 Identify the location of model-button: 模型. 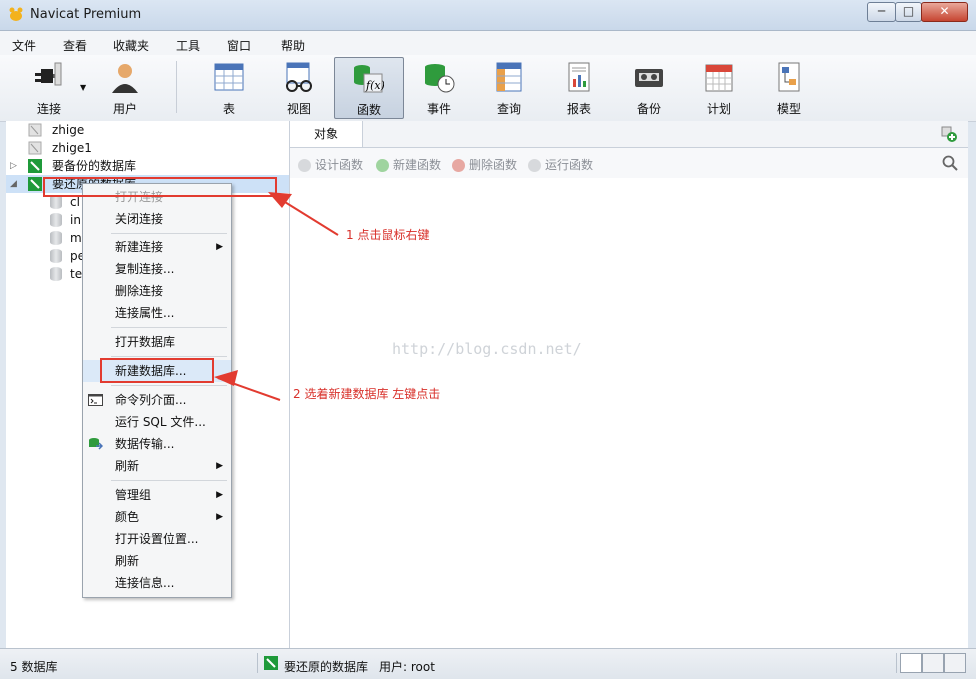
(789, 87).